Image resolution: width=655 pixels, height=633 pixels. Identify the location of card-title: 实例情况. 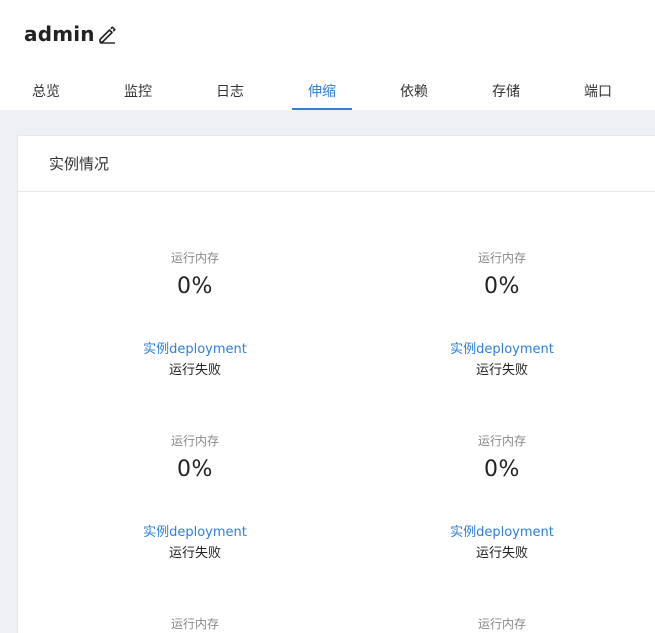
(79, 164).